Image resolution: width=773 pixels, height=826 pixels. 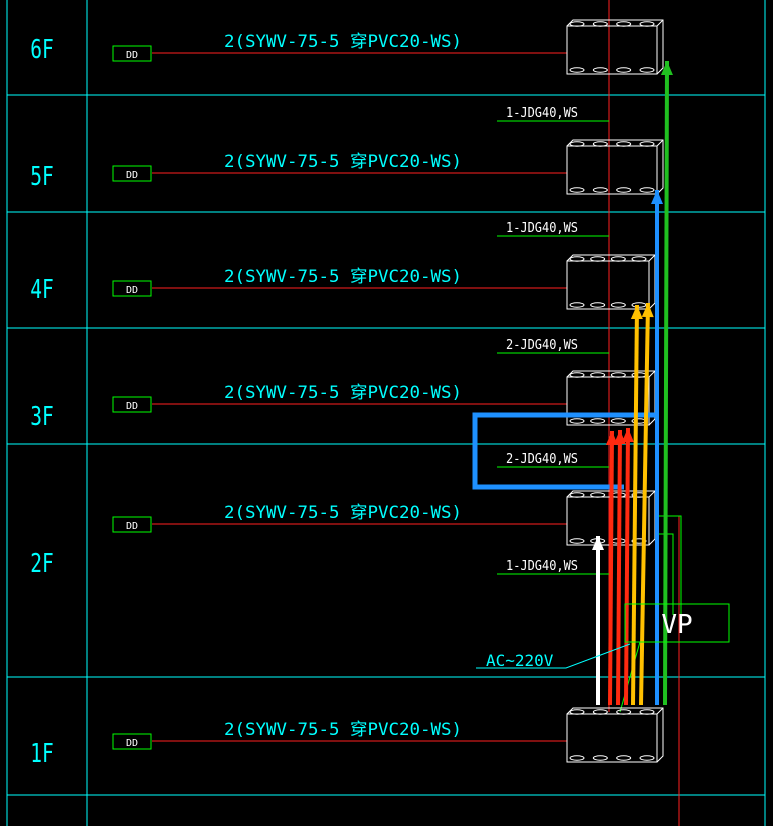 What do you see at coordinates (41, 416) in the screenshot?
I see `floor-label: 3F` at bounding box center [41, 416].